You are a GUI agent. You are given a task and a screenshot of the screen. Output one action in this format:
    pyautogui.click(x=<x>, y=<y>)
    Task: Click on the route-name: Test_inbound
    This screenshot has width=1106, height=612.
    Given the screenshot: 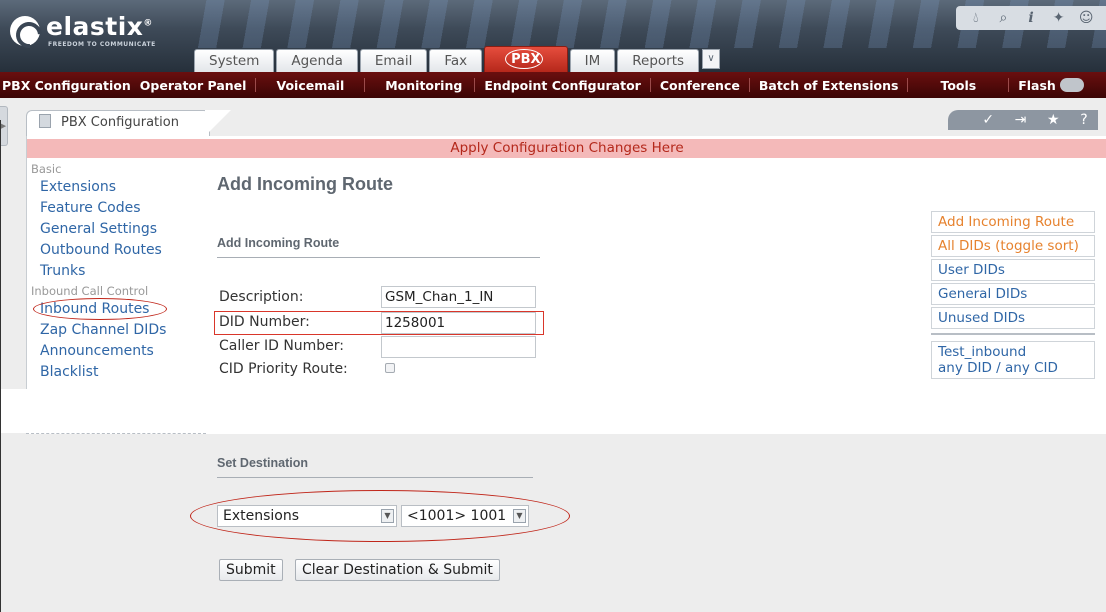 What is the action you would take?
    pyautogui.click(x=982, y=352)
    